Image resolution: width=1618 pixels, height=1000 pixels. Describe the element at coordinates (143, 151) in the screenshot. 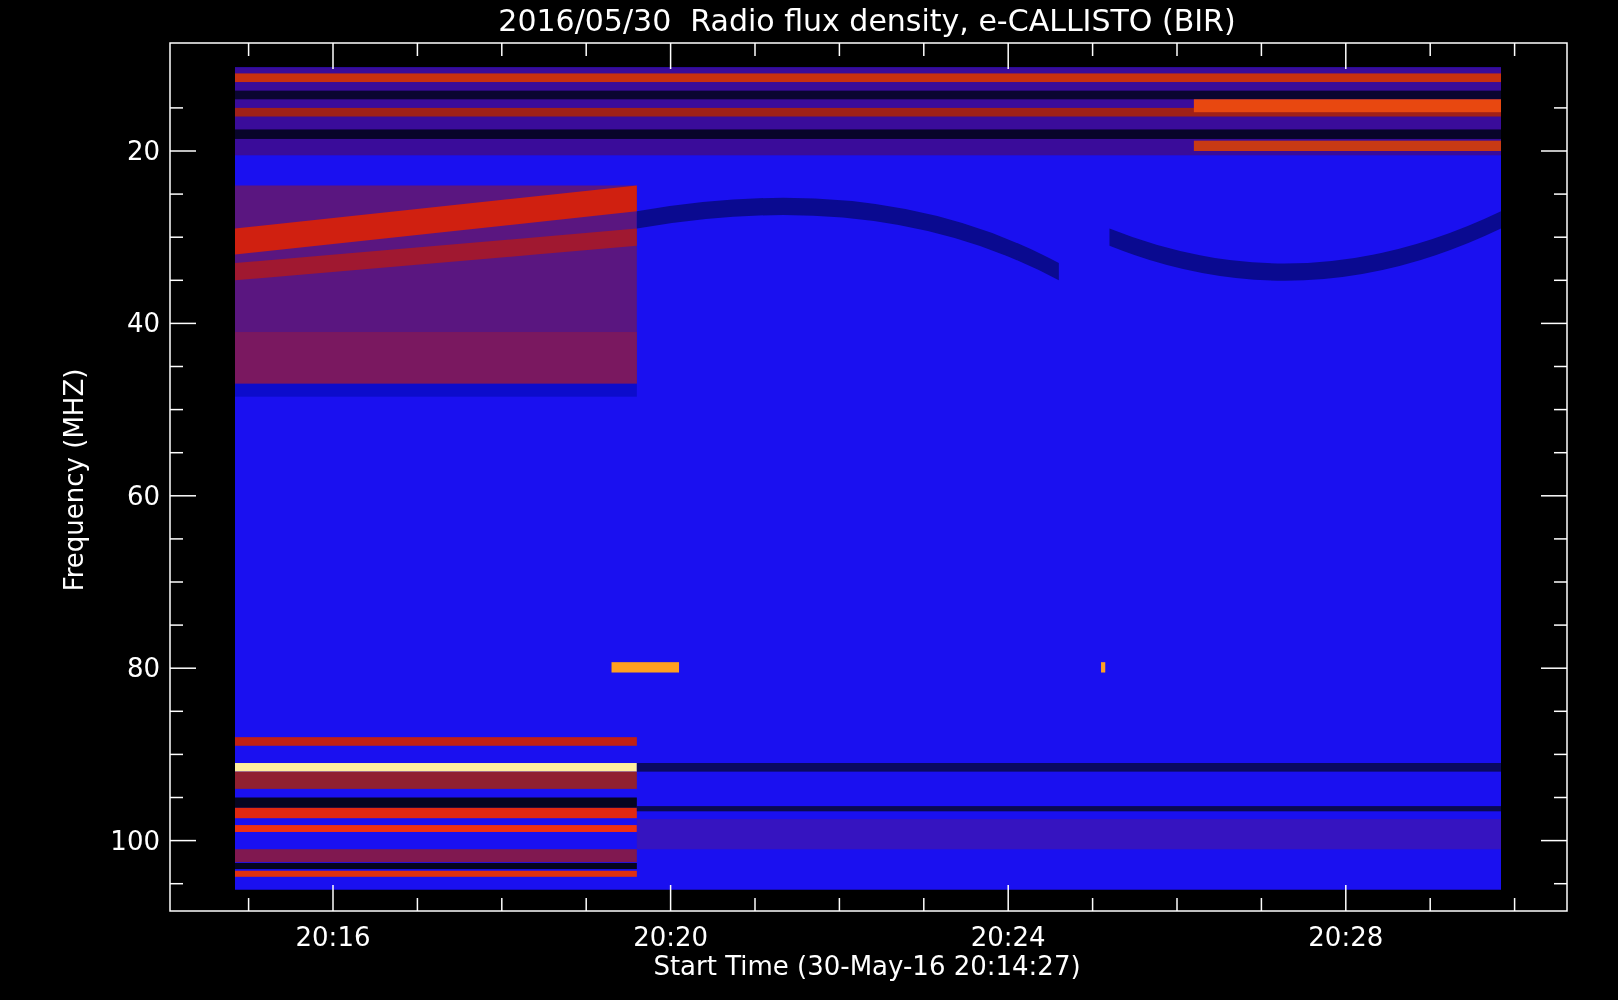

I see `y-tick-label: 20` at that location.